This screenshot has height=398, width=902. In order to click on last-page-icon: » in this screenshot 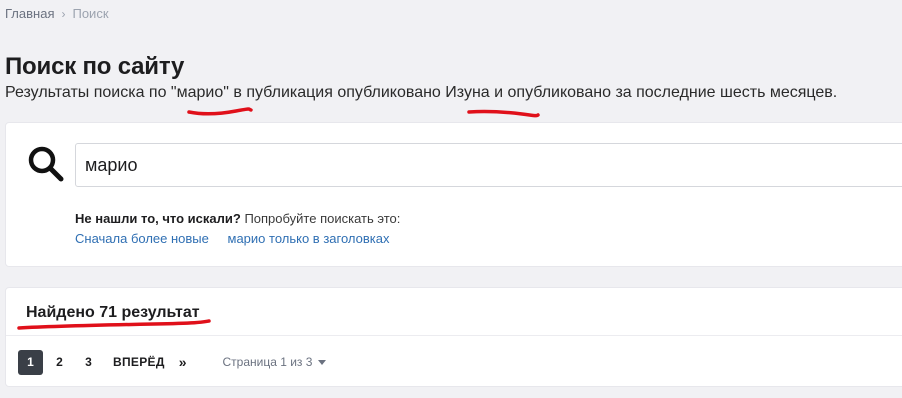, I will do `click(183, 362)`.